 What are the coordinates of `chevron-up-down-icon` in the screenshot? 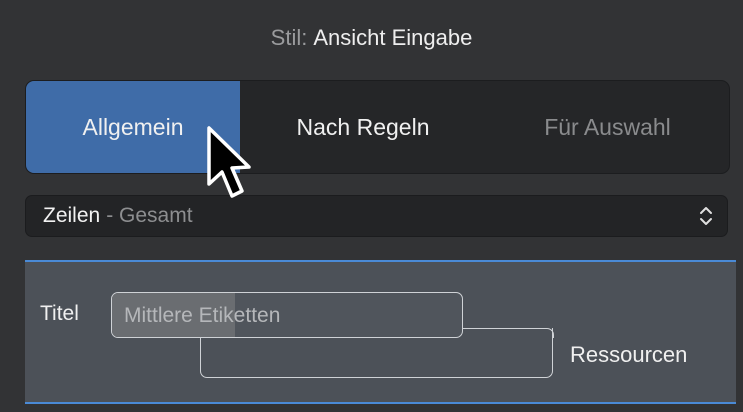 It's located at (706, 216).